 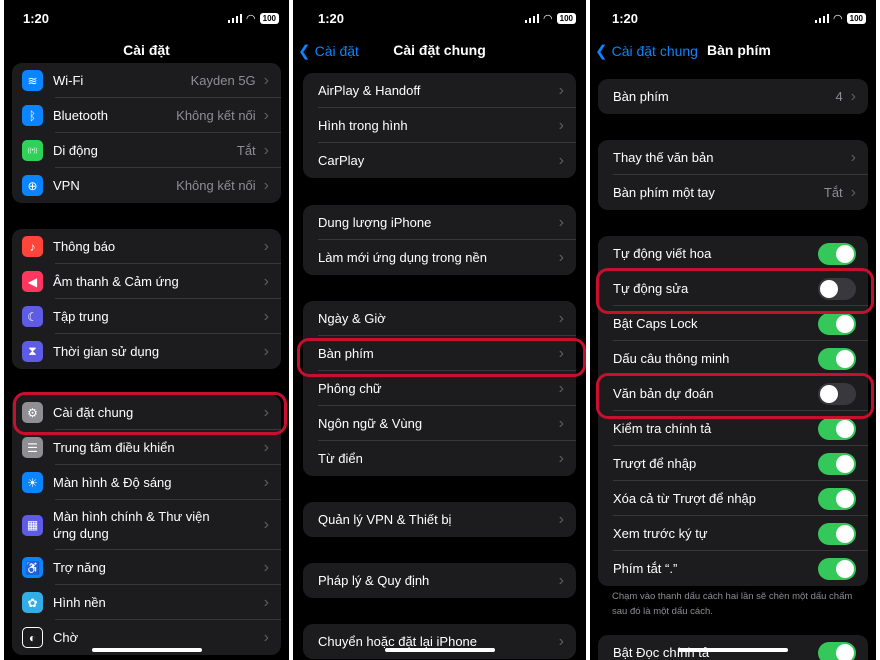 I want to click on settings-row-man-hinh-chinh-thu-vien-ung-dung: ▦ Màn hình chính & Thư viện ứng dụng ›, so click(x=146, y=525).